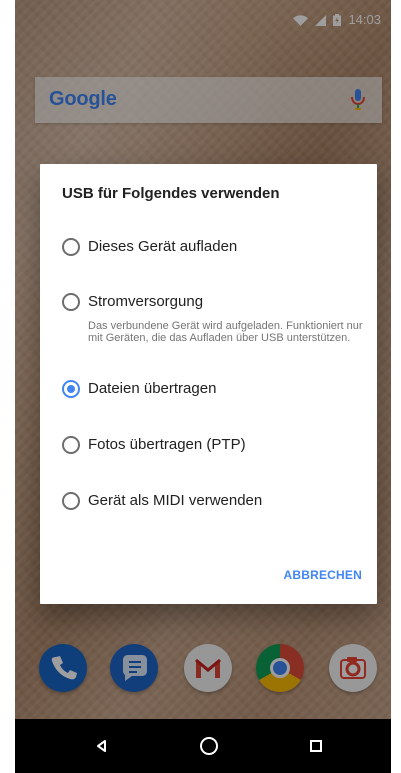 The height and width of the screenshot is (773, 401). I want to click on usb-option-transfer-files: Dateien übertragen, so click(210, 389).